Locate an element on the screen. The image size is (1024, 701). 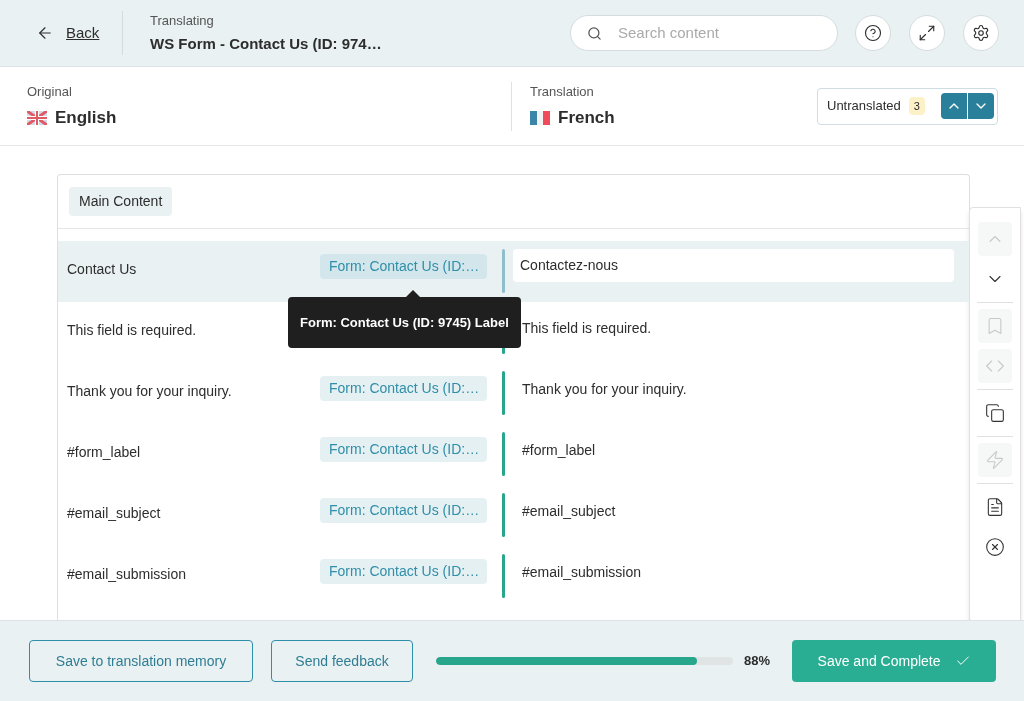
translation-language: French is located at coordinates (586, 118).